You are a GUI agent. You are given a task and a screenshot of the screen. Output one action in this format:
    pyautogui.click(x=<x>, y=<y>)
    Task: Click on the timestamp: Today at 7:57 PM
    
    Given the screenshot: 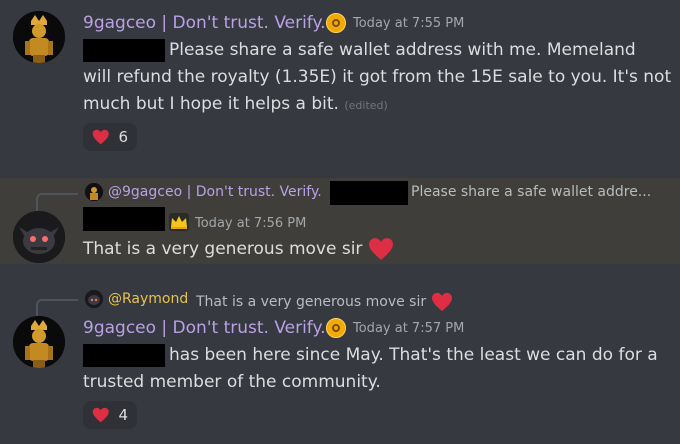 What is the action you would take?
    pyautogui.click(x=408, y=328)
    